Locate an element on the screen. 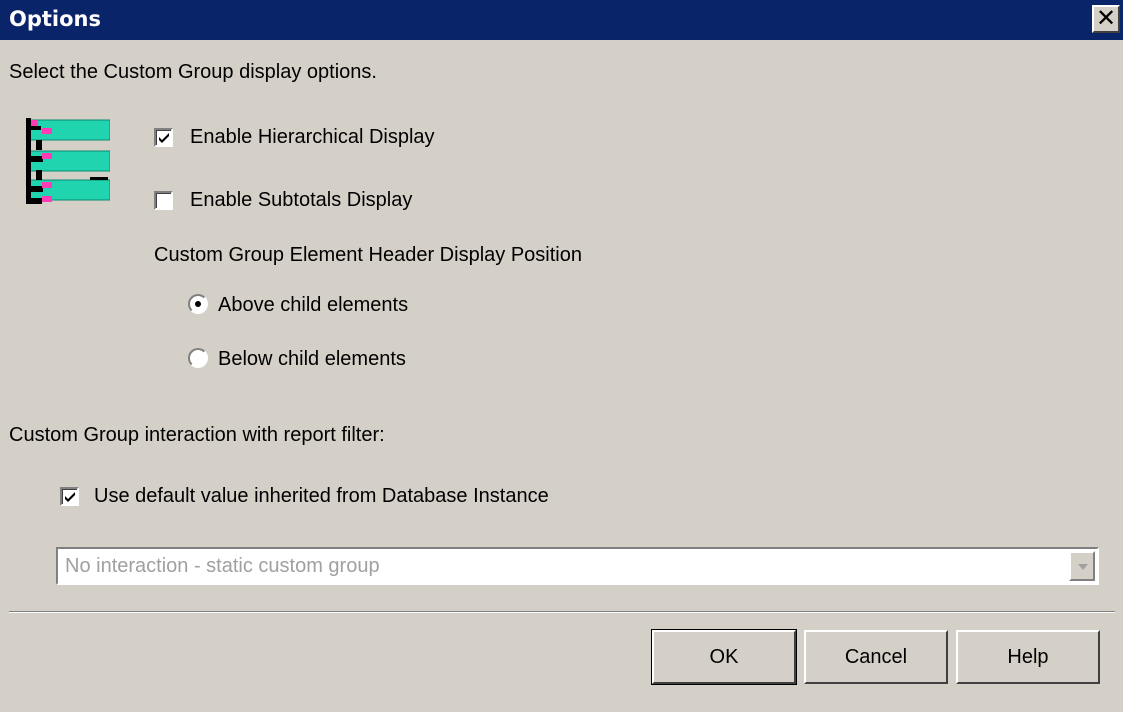  filter-interaction-dropdown: No interaction - static custom group is located at coordinates (577, 566).